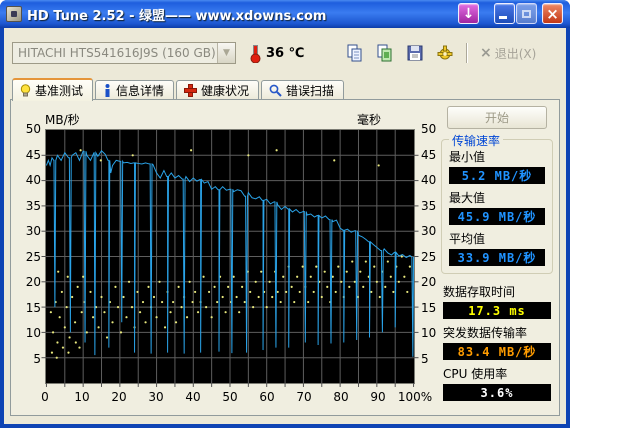 This screenshot has width=640, height=431. I want to click on stat-avg-label: 平均值, so click(467, 239).